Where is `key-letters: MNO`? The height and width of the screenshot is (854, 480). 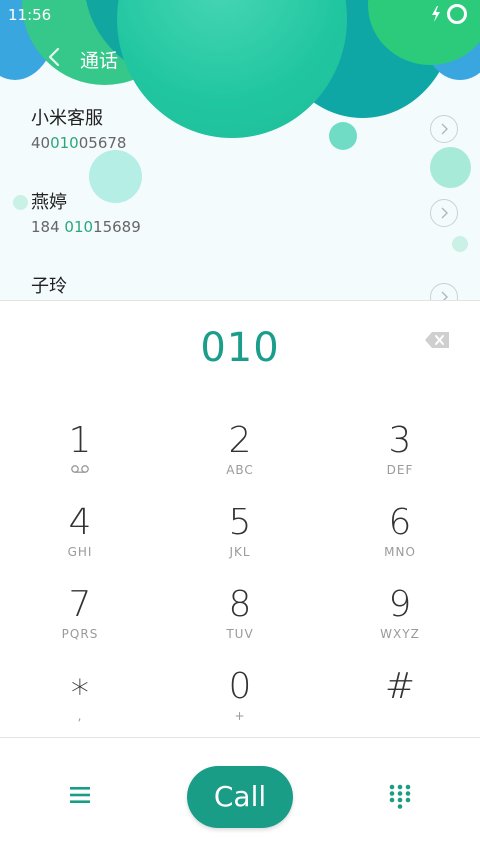 key-letters: MNO is located at coordinates (400, 552).